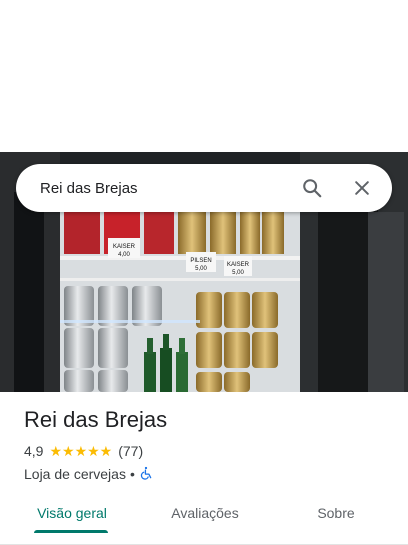 This screenshot has width=408, height=545. I want to click on star-rating: ★★★★★, so click(81, 450).